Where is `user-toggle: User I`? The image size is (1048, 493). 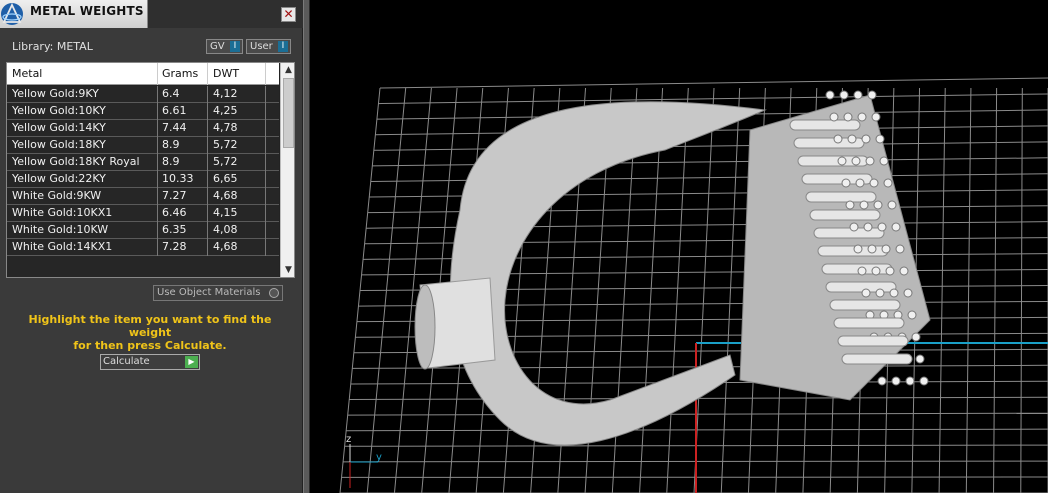 user-toggle: User I is located at coordinates (268, 46).